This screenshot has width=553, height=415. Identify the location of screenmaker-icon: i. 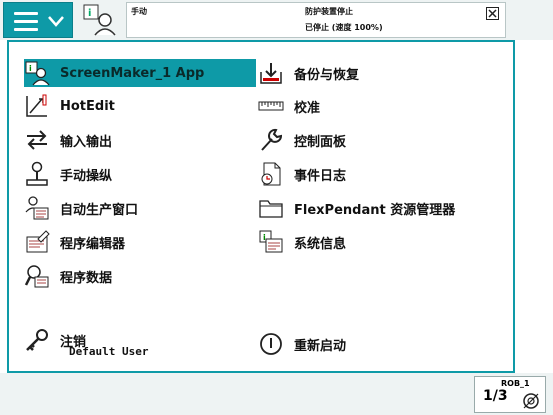
(37, 73).